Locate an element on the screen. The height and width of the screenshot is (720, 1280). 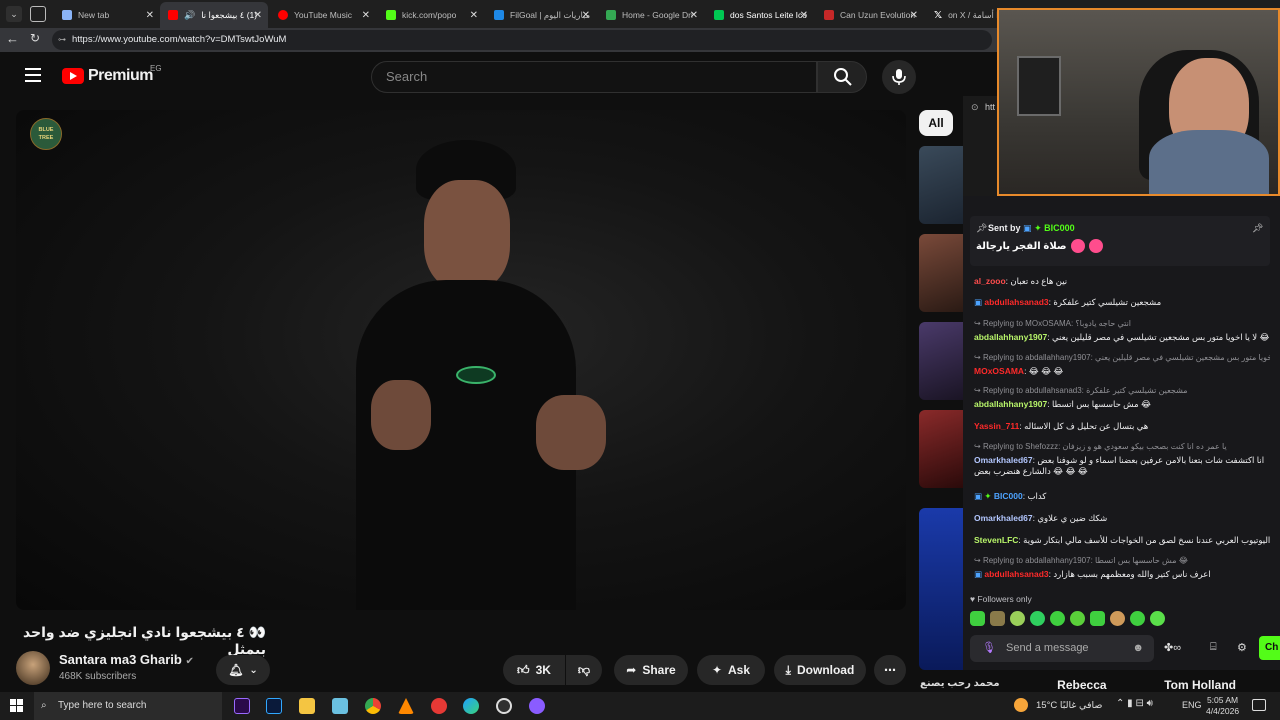
chip-all: All is located at coordinates (936, 123).